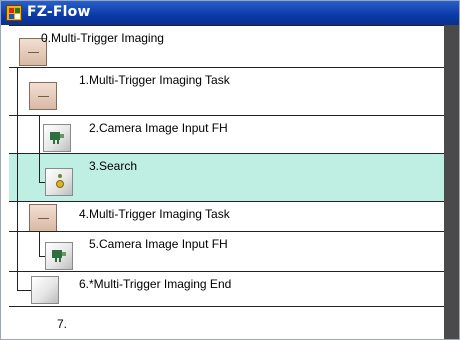 The width and height of the screenshot is (460, 340). I want to click on row-label: 2.Camera Image Input FH, so click(158, 128).